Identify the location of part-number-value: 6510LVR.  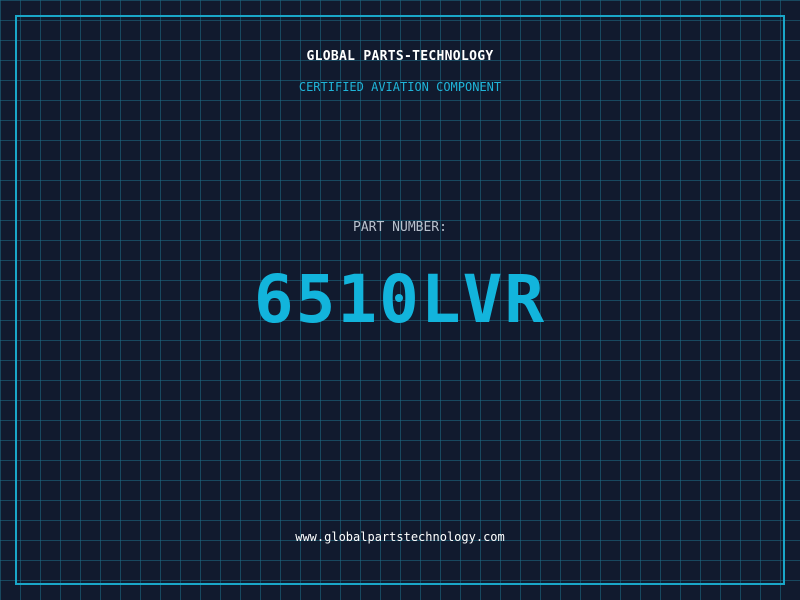
(400, 299).